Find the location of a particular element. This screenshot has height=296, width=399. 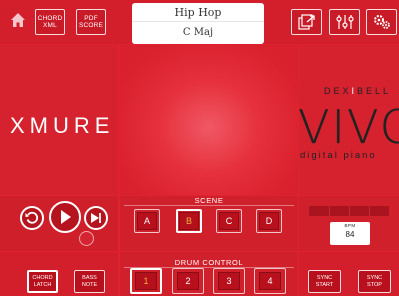

next-button is located at coordinates (96, 218).